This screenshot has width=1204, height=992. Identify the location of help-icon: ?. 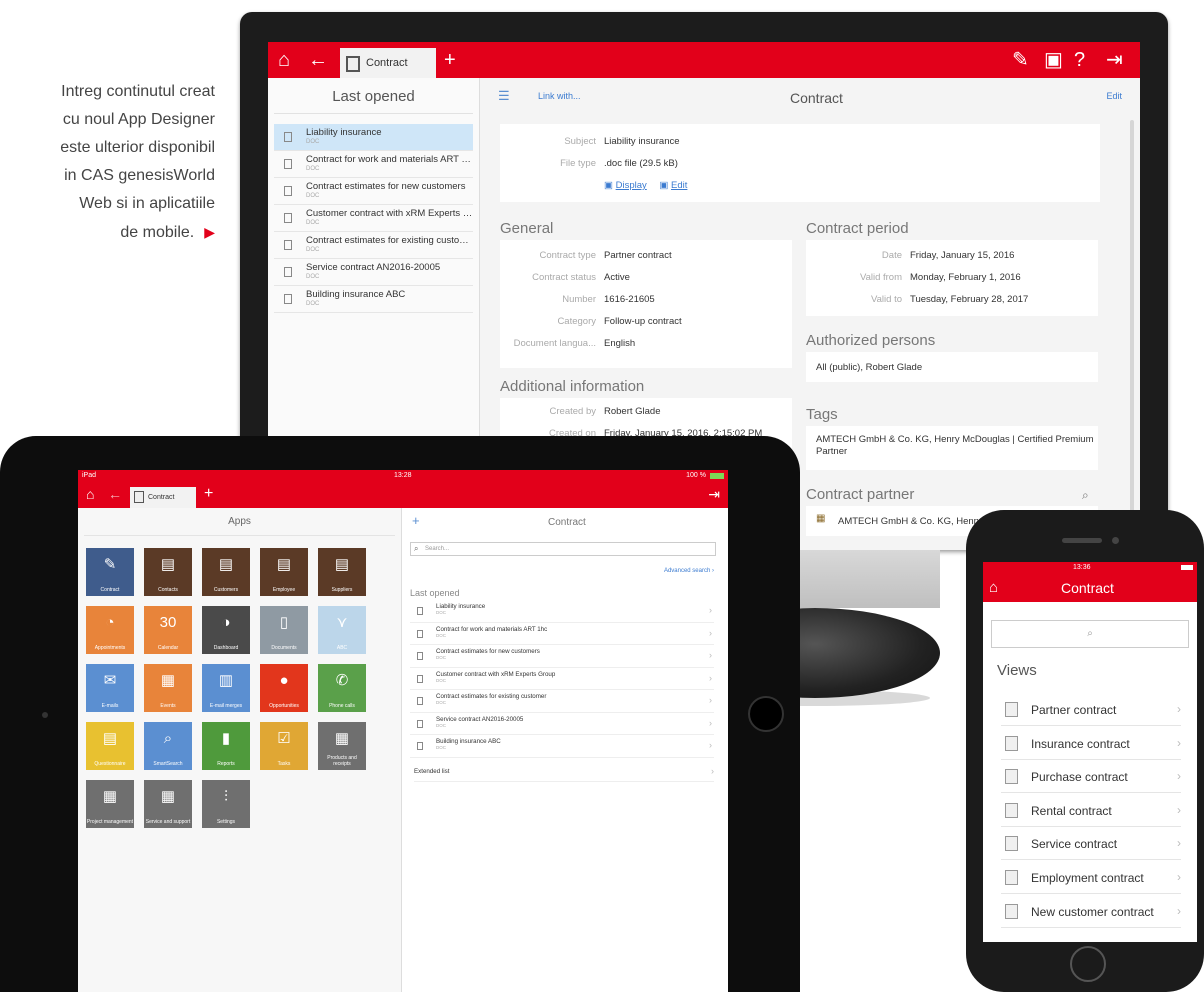
(1079, 60).